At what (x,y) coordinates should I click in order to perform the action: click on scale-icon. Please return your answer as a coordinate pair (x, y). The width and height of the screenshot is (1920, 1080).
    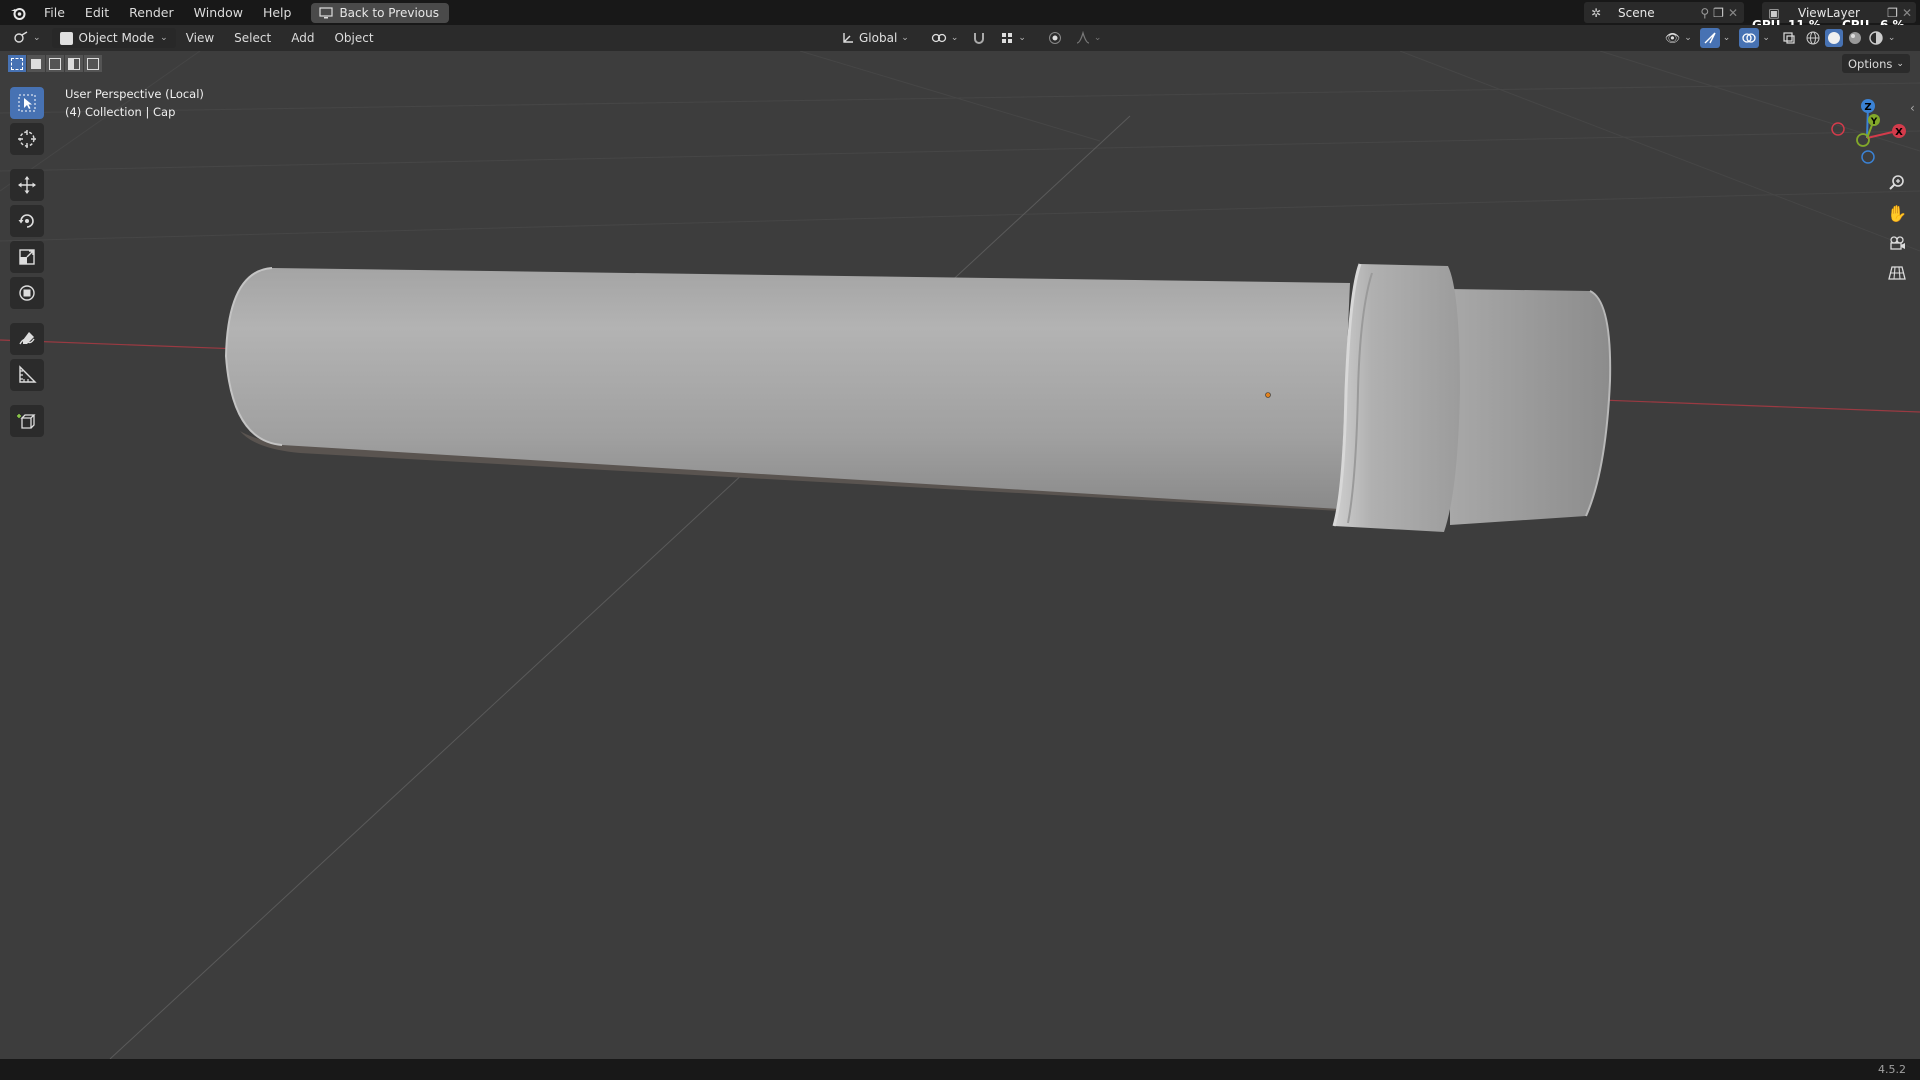
    Looking at the image, I should click on (27, 257).